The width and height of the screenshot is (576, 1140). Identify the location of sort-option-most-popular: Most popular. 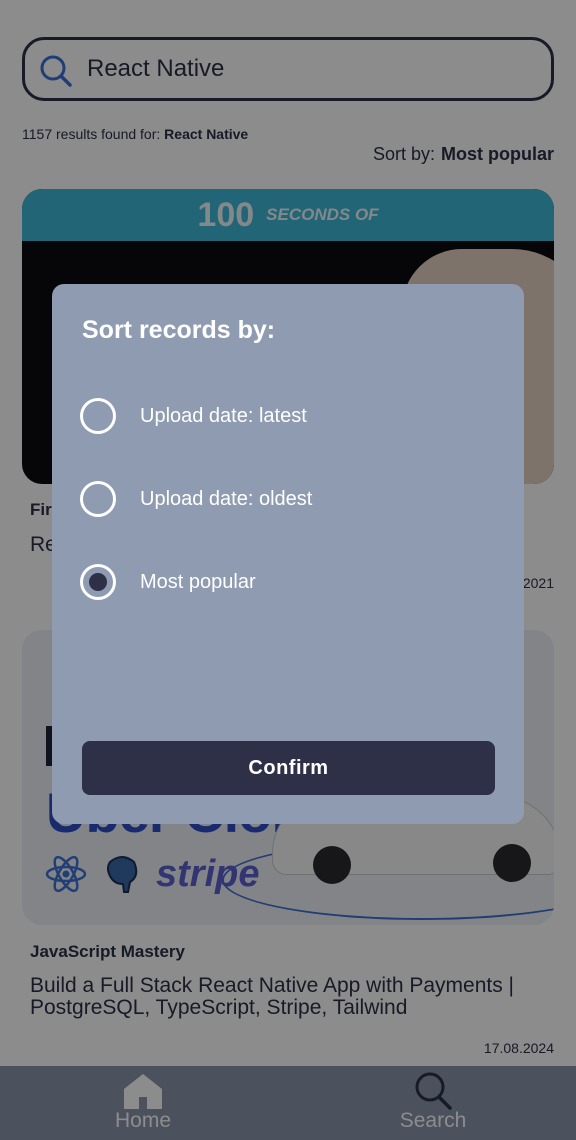
(290, 582).